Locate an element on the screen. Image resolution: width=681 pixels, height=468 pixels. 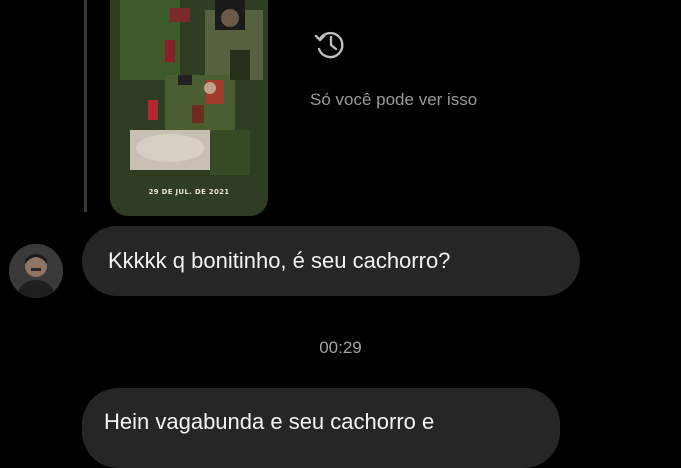
story-thumbnail: 29 DE JUL. DE 2021 is located at coordinates (189, 108).